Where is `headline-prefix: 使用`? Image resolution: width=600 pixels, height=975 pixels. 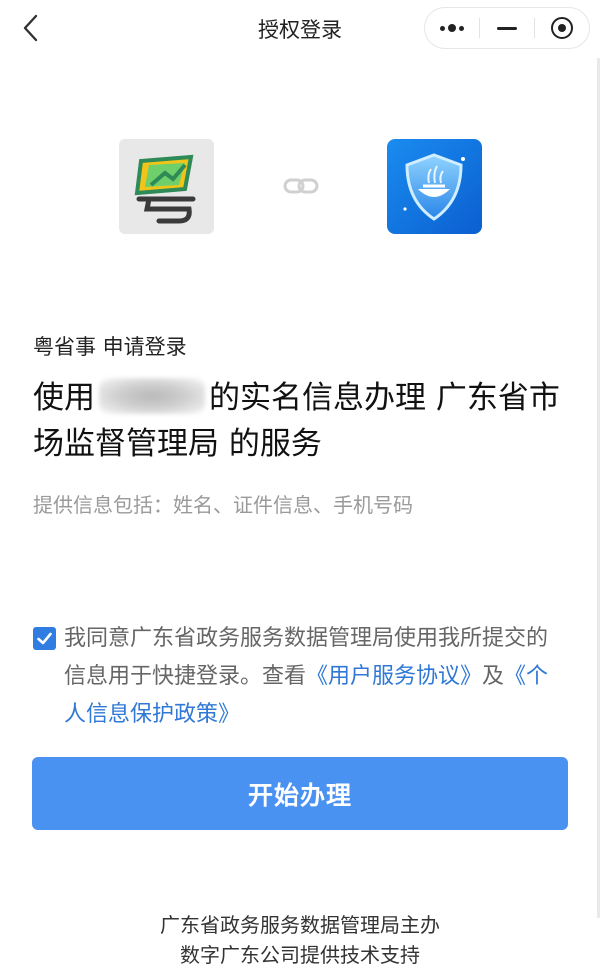
headline-prefix: 使用 is located at coordinates (64, 398).